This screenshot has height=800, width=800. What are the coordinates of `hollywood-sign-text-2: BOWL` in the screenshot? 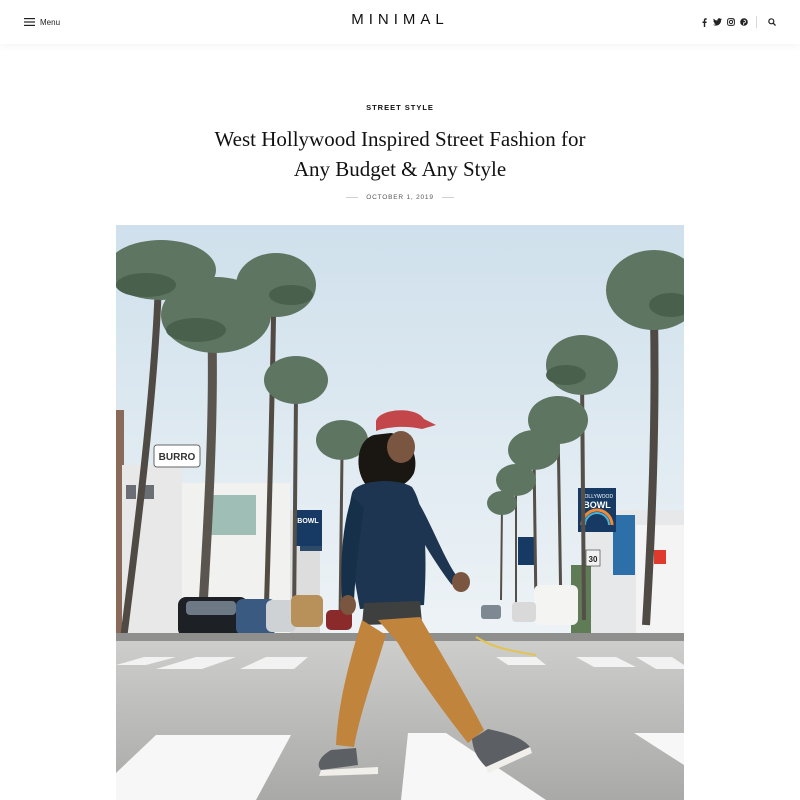 It's located at (597, 505).